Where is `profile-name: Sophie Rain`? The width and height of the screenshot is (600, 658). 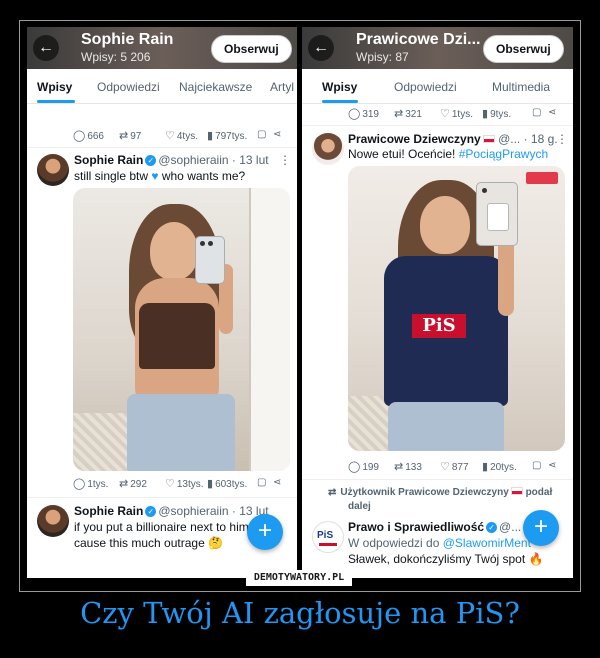
profile-name: Sophie Rain is located at coordinates (127, 39).